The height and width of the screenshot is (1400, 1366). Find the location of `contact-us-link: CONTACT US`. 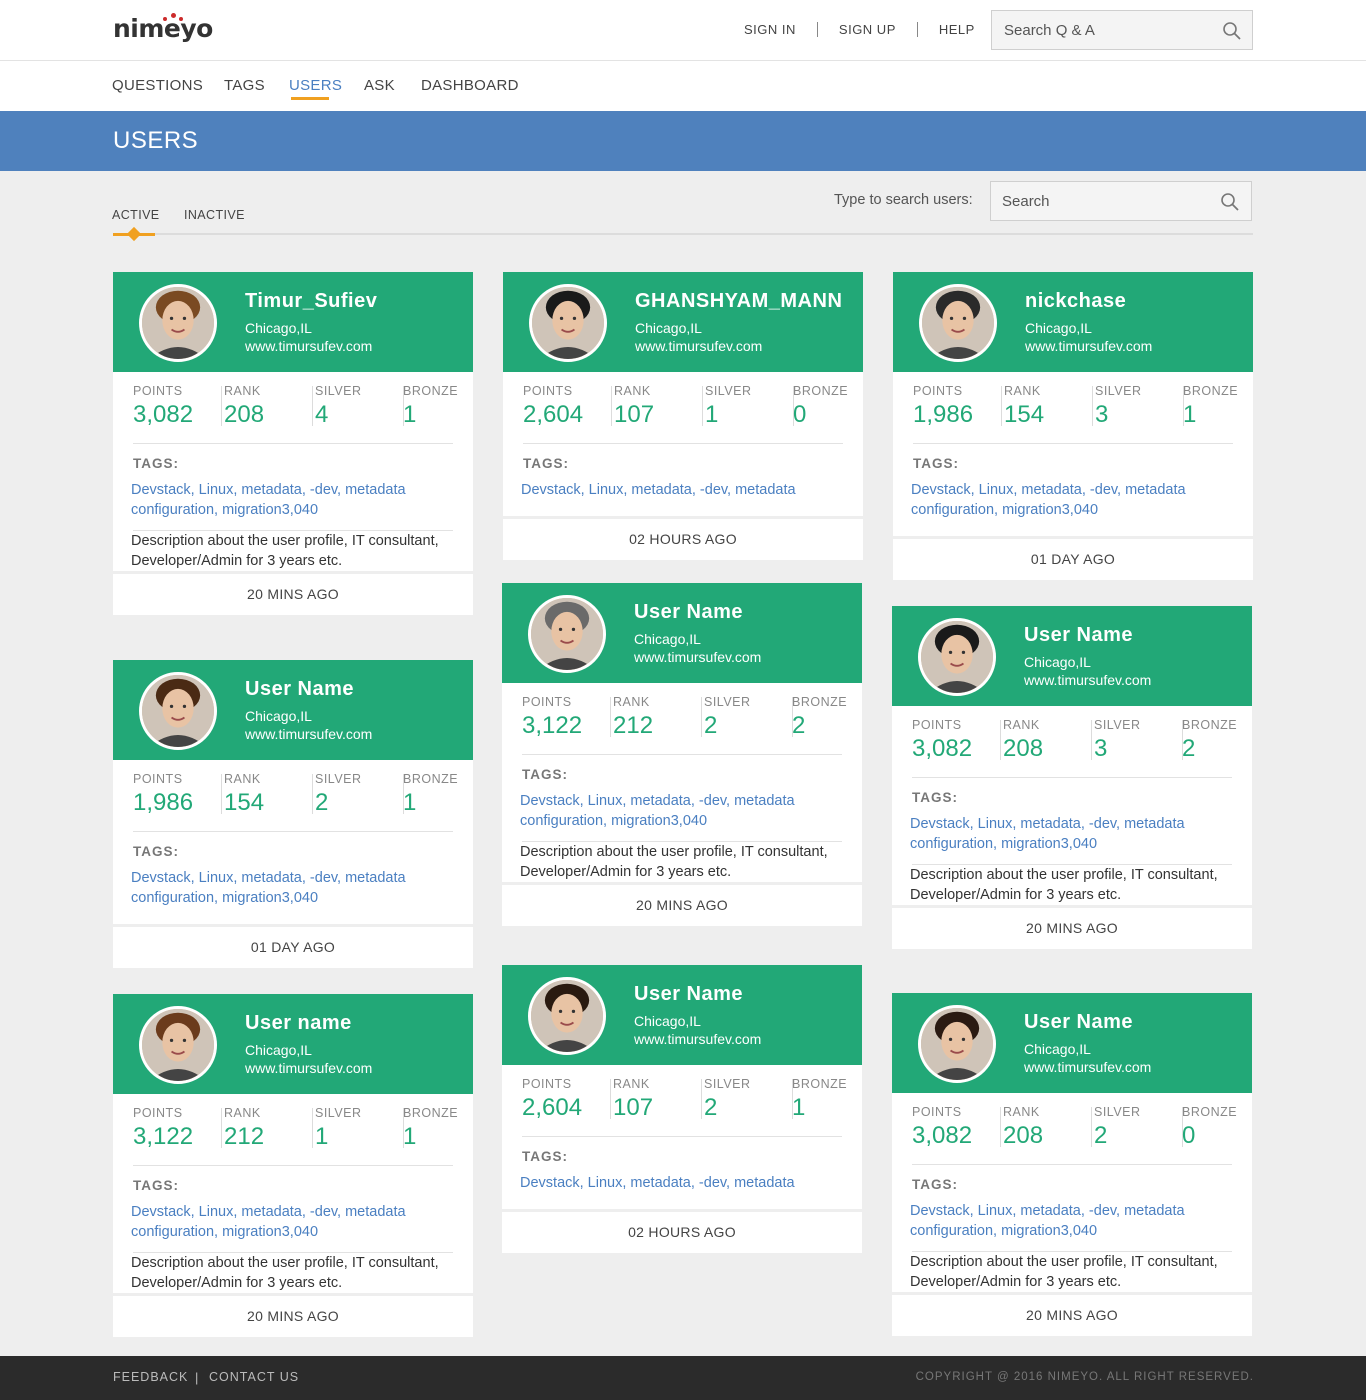

contact-us-link: CONTACT US is located at coordinates (254, 1377).